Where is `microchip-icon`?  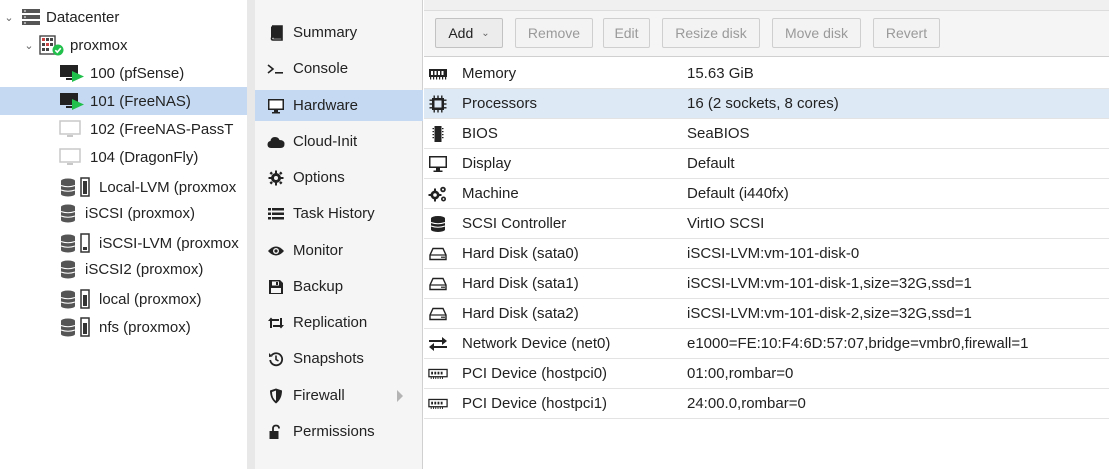 microchip-icon is located at coordinates (438, 134).